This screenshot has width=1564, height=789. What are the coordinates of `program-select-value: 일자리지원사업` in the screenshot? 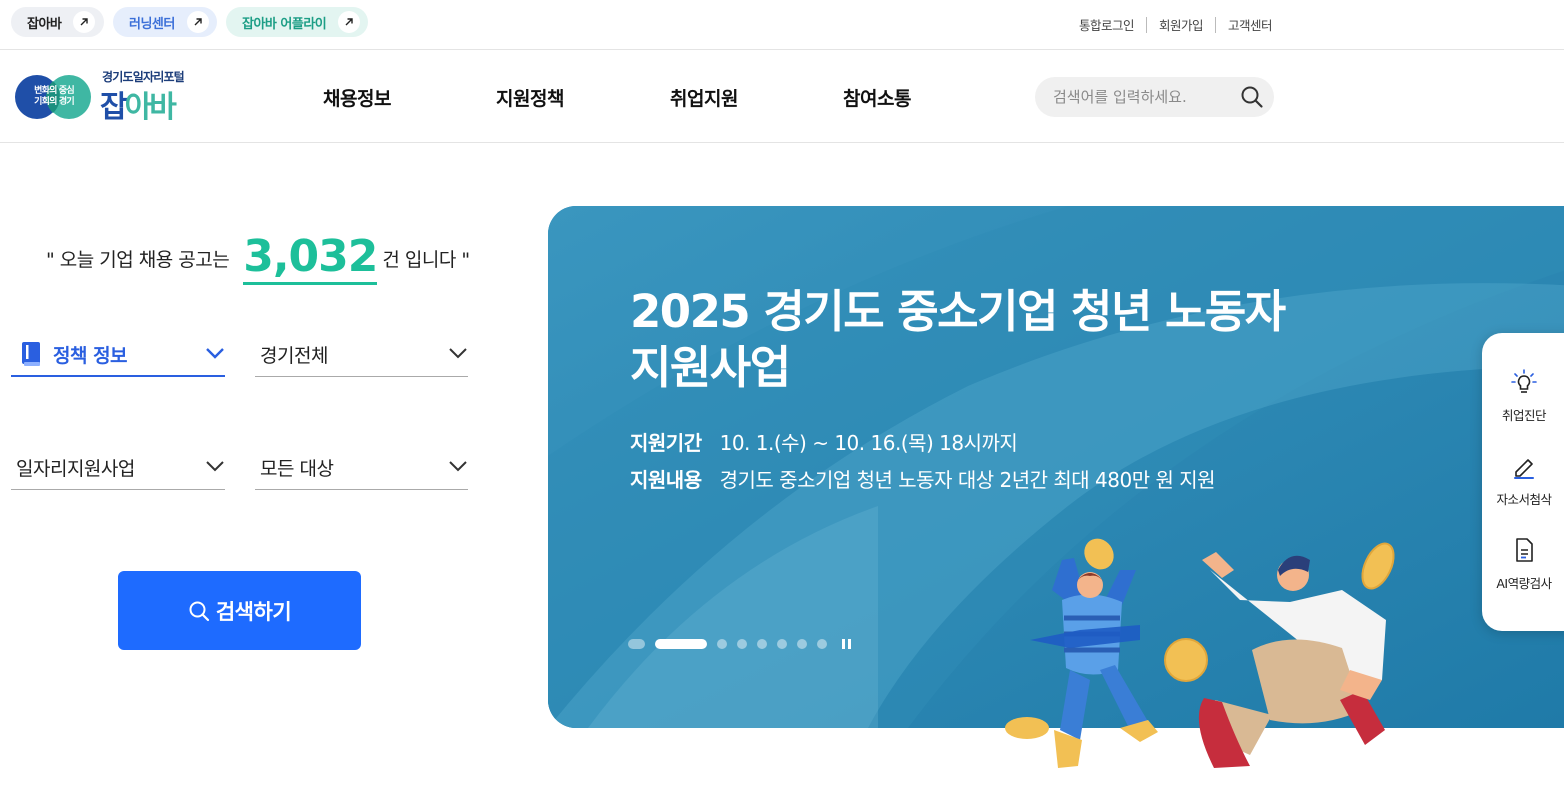 It's located at (75, 469).